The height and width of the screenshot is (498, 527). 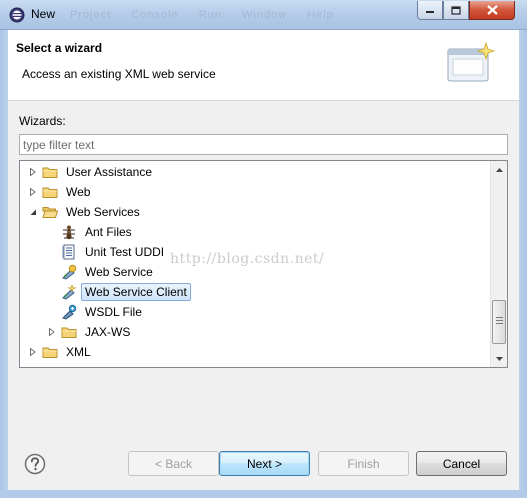 I want to click on tree-item-jax-ws: JAX-WS, so click(x=90, y=332).